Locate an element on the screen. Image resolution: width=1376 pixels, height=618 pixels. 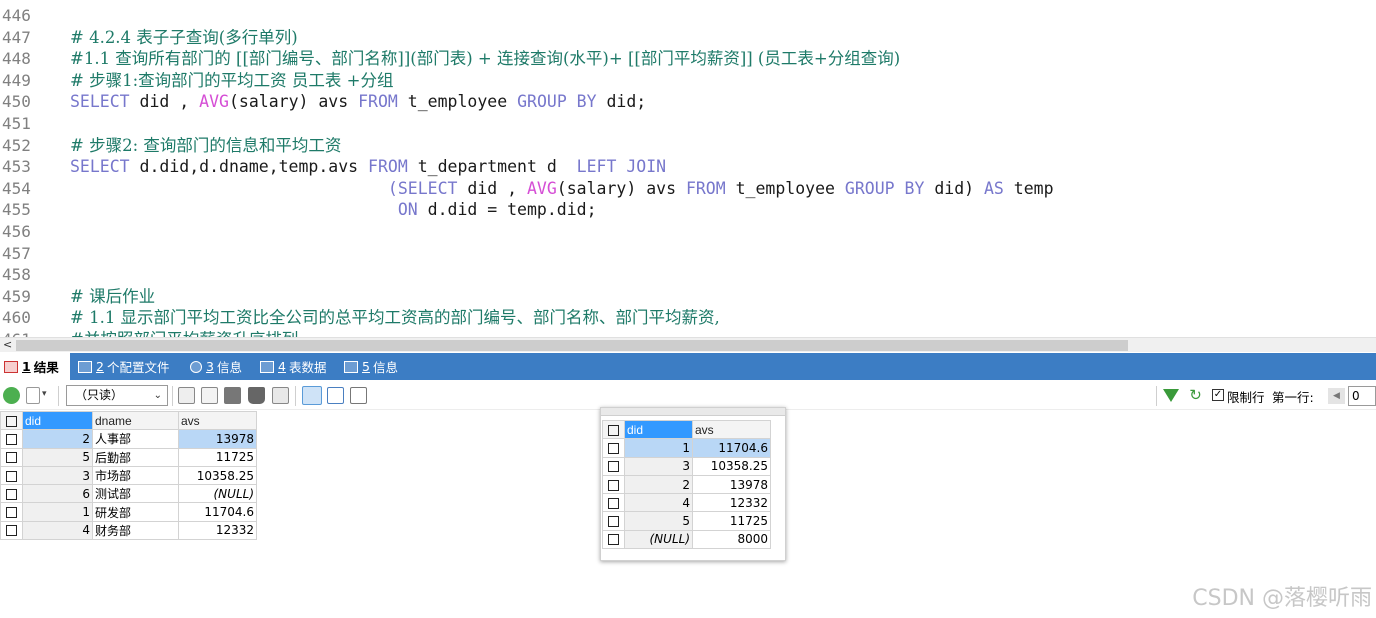
code-line: 461 #并按照部门平均薪资升序排列 is located at coordinates (688, 333).